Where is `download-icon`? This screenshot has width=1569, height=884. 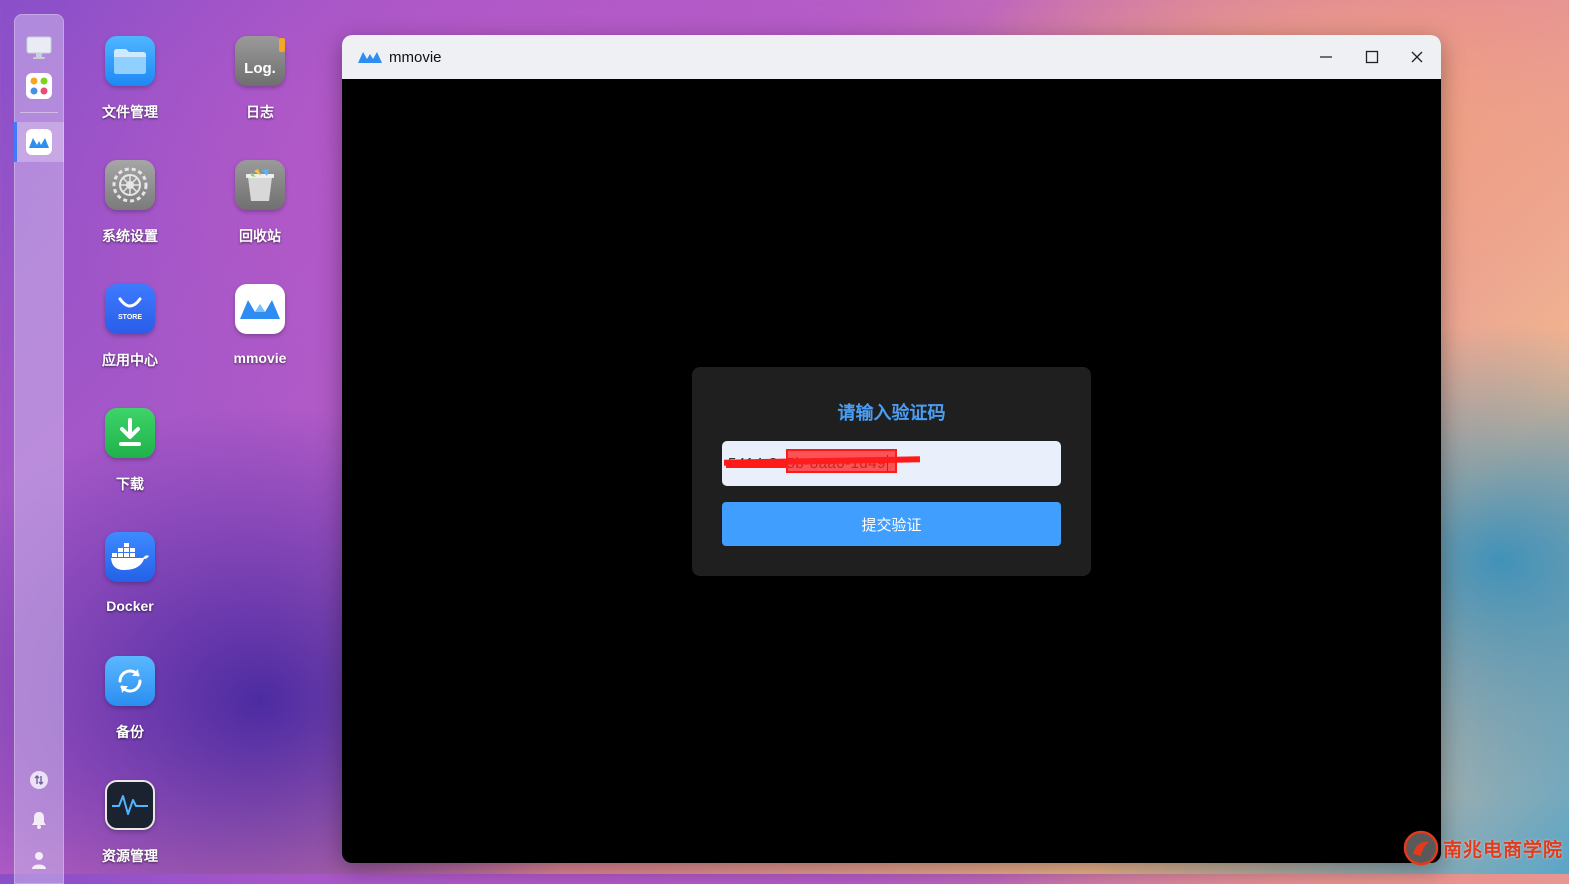
download-icon is located at coordinates (130, 433).